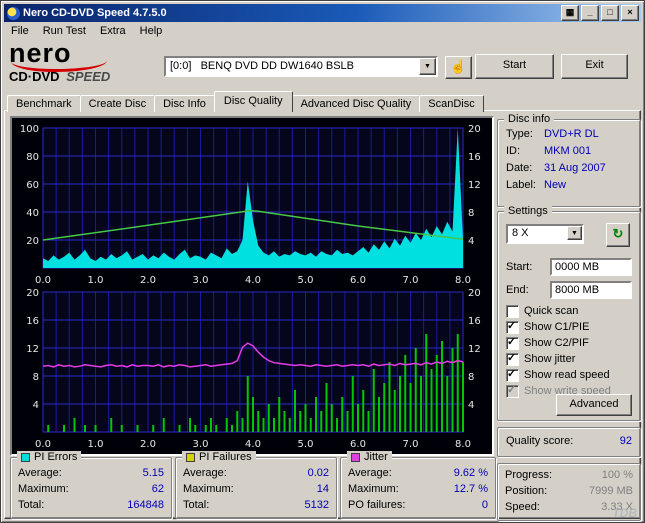 The image size is (645, 523). What do you see at coordinates (590, 13) in the screenshot?
I see `minimize-button: _` at bounding box center [590, 13].